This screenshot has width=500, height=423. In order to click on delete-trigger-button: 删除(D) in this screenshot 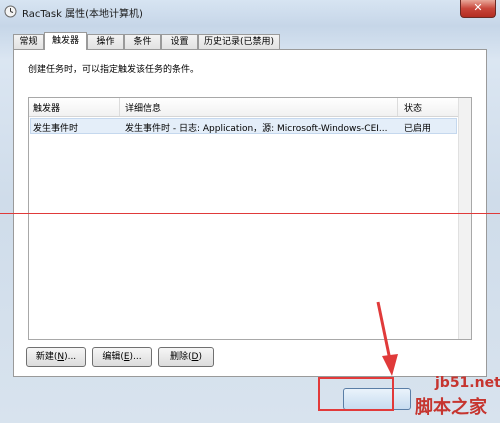, I will do `click(186, 357)`.